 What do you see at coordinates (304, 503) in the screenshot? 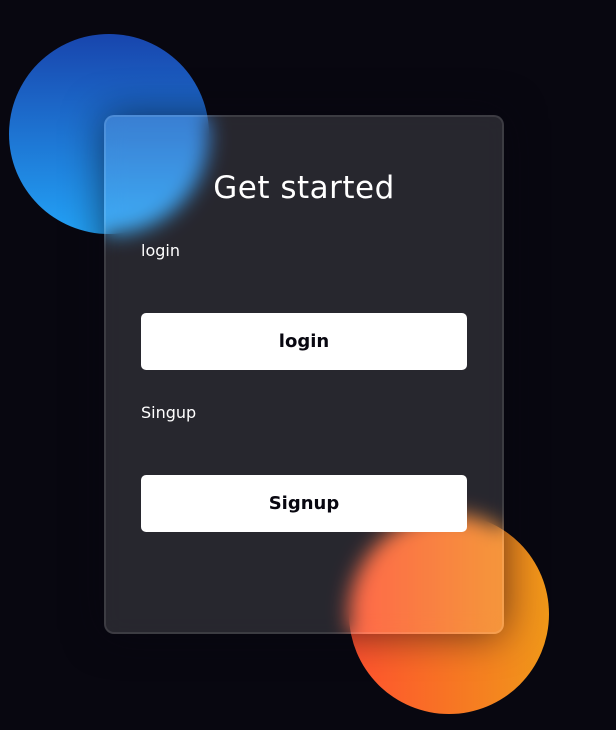
I see `signup-button: Signup` at bounding box center [304, 503].